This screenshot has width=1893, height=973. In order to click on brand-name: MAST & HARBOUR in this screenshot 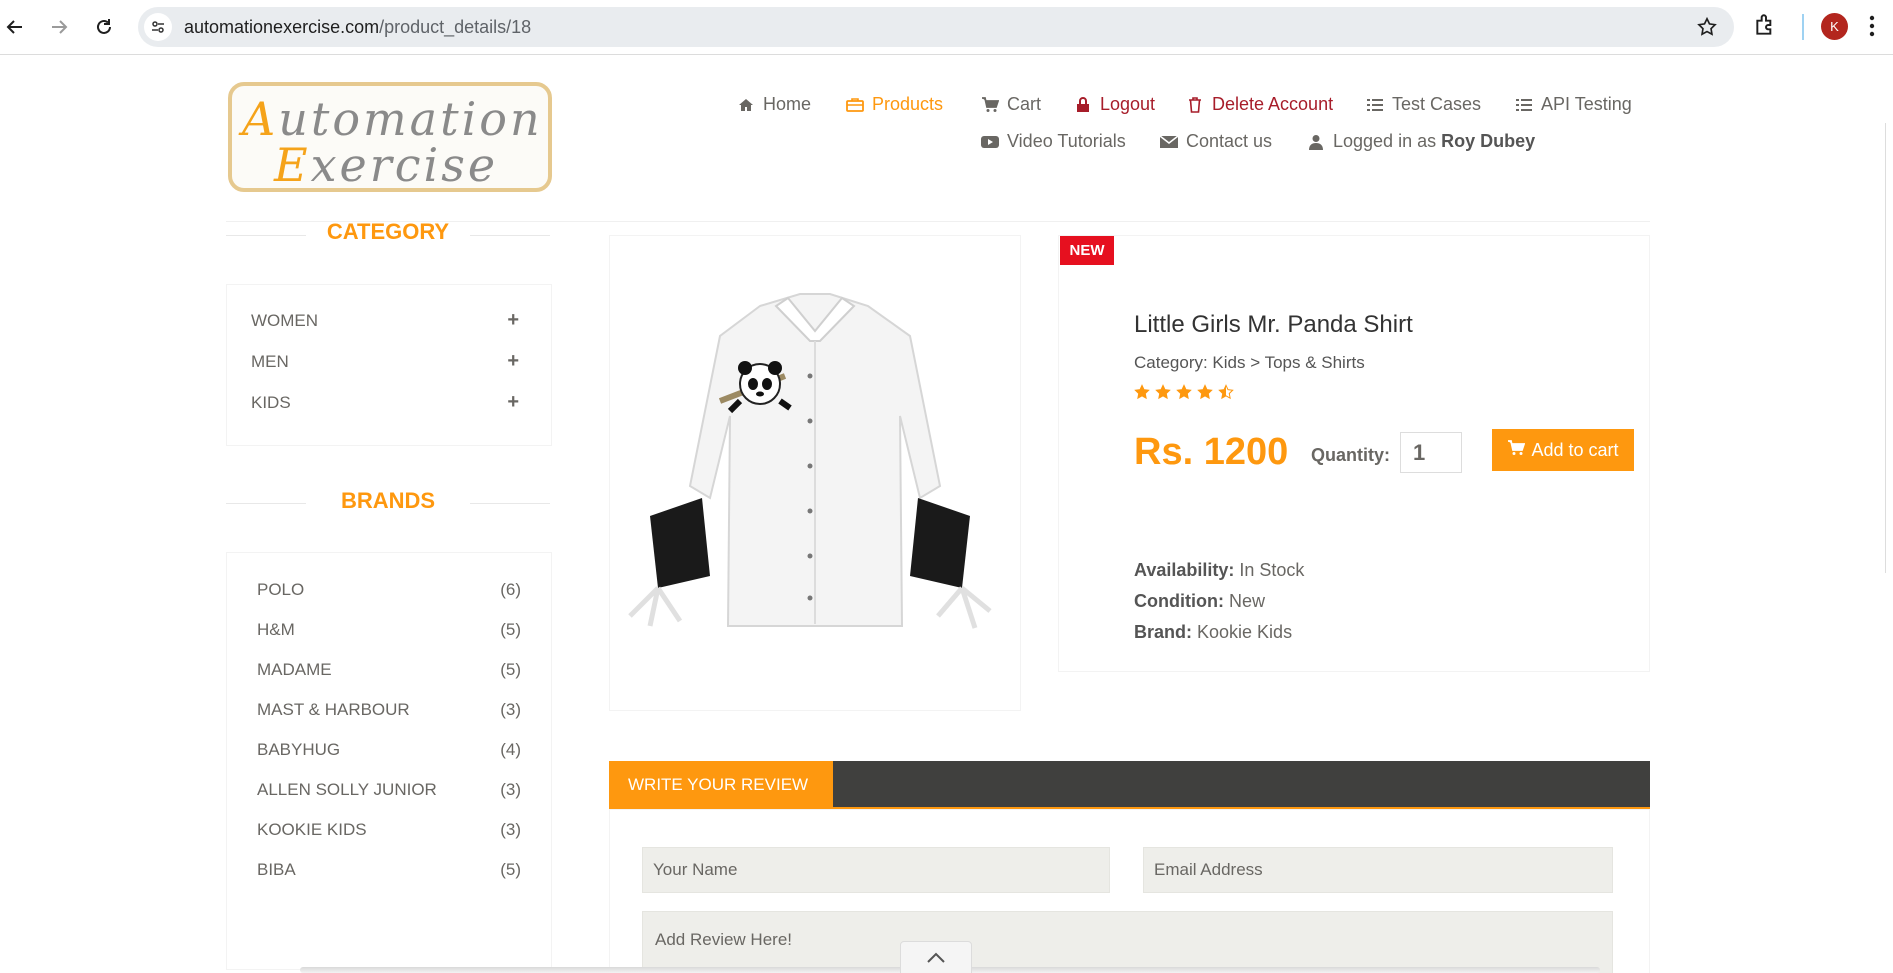, I will do `click(333, 710)`.